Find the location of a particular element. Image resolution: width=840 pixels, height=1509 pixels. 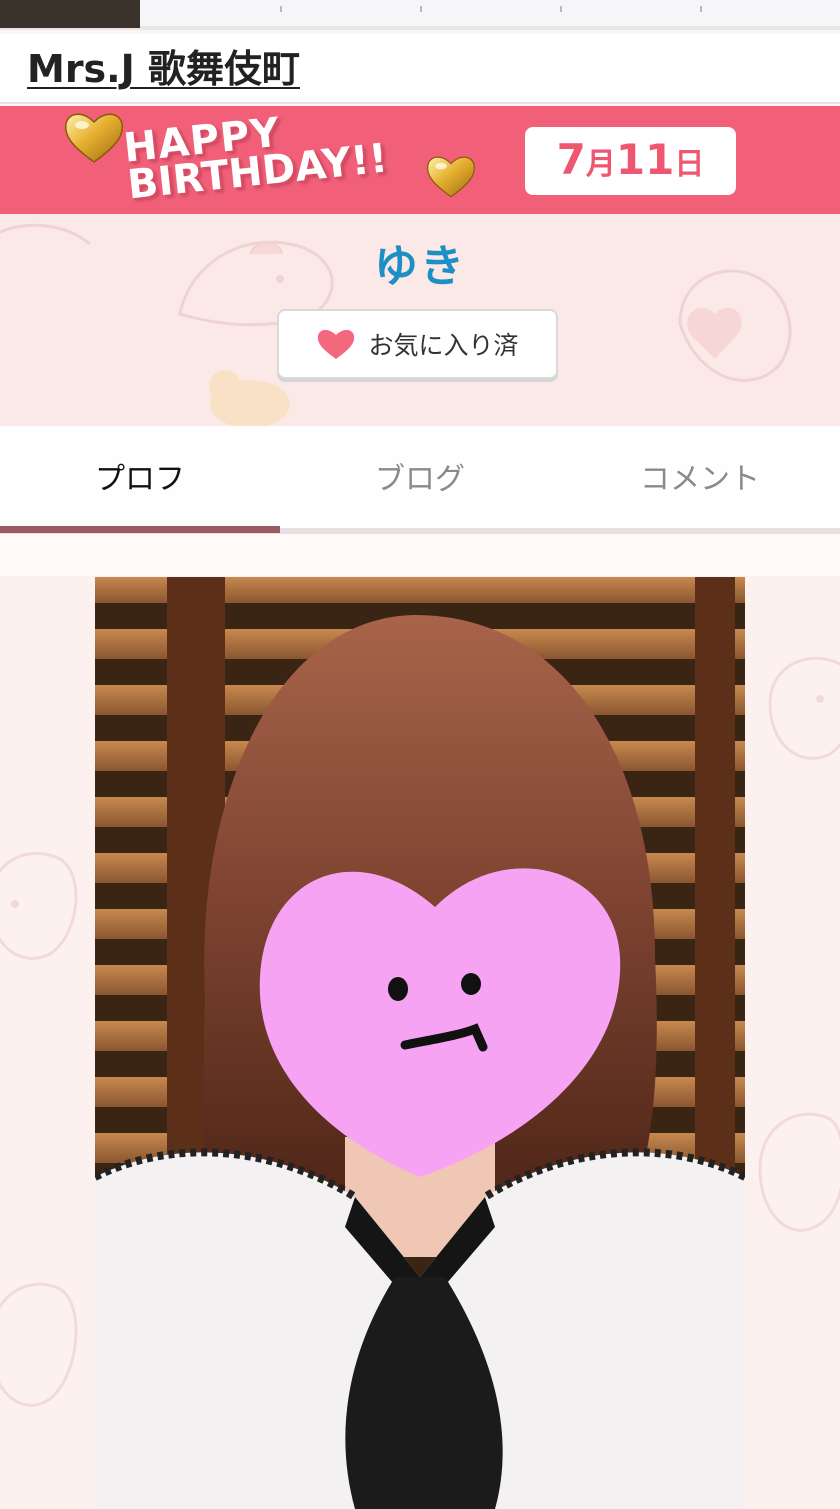

tab-blog: ブログ is located at coordinates (420, 476).